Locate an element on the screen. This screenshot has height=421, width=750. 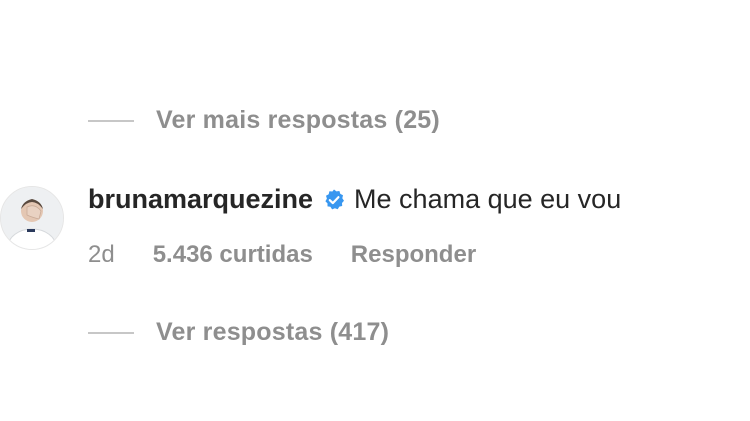
comment-likes-count: 5.436 curtidas is located at coordinates (233, 255).